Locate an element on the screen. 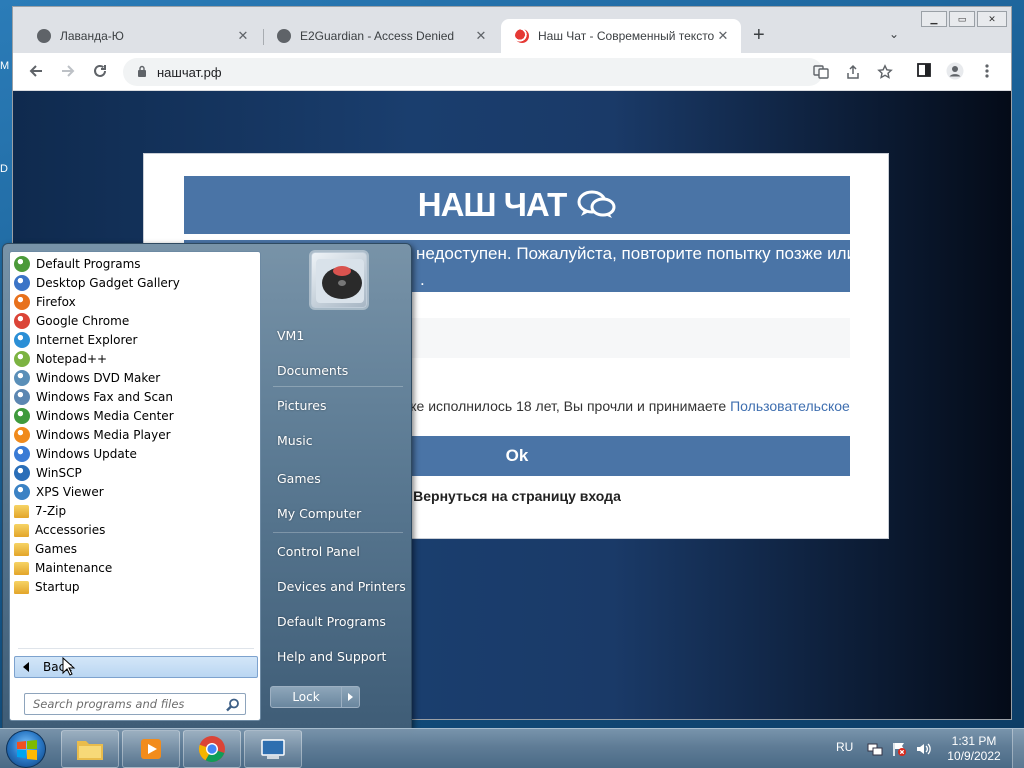  program-item: XPS Viewer is located at coordinates (135, 491).